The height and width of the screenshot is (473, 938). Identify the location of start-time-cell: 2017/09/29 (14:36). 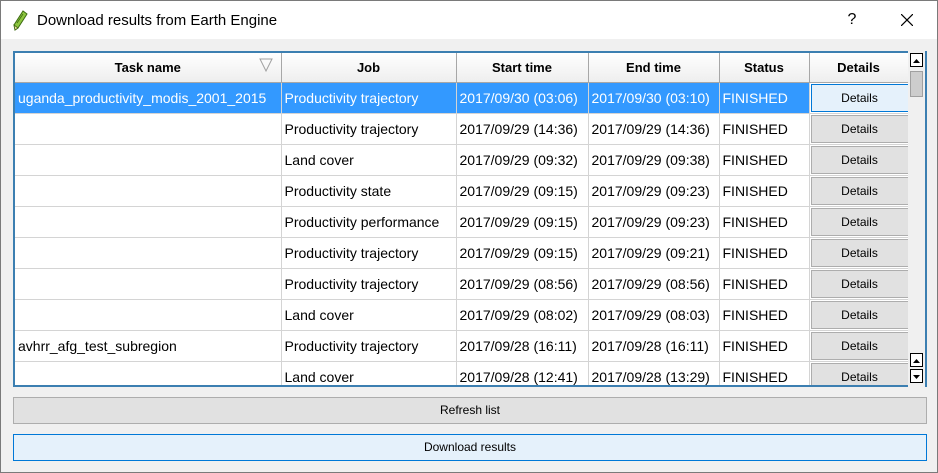
(522, 129).